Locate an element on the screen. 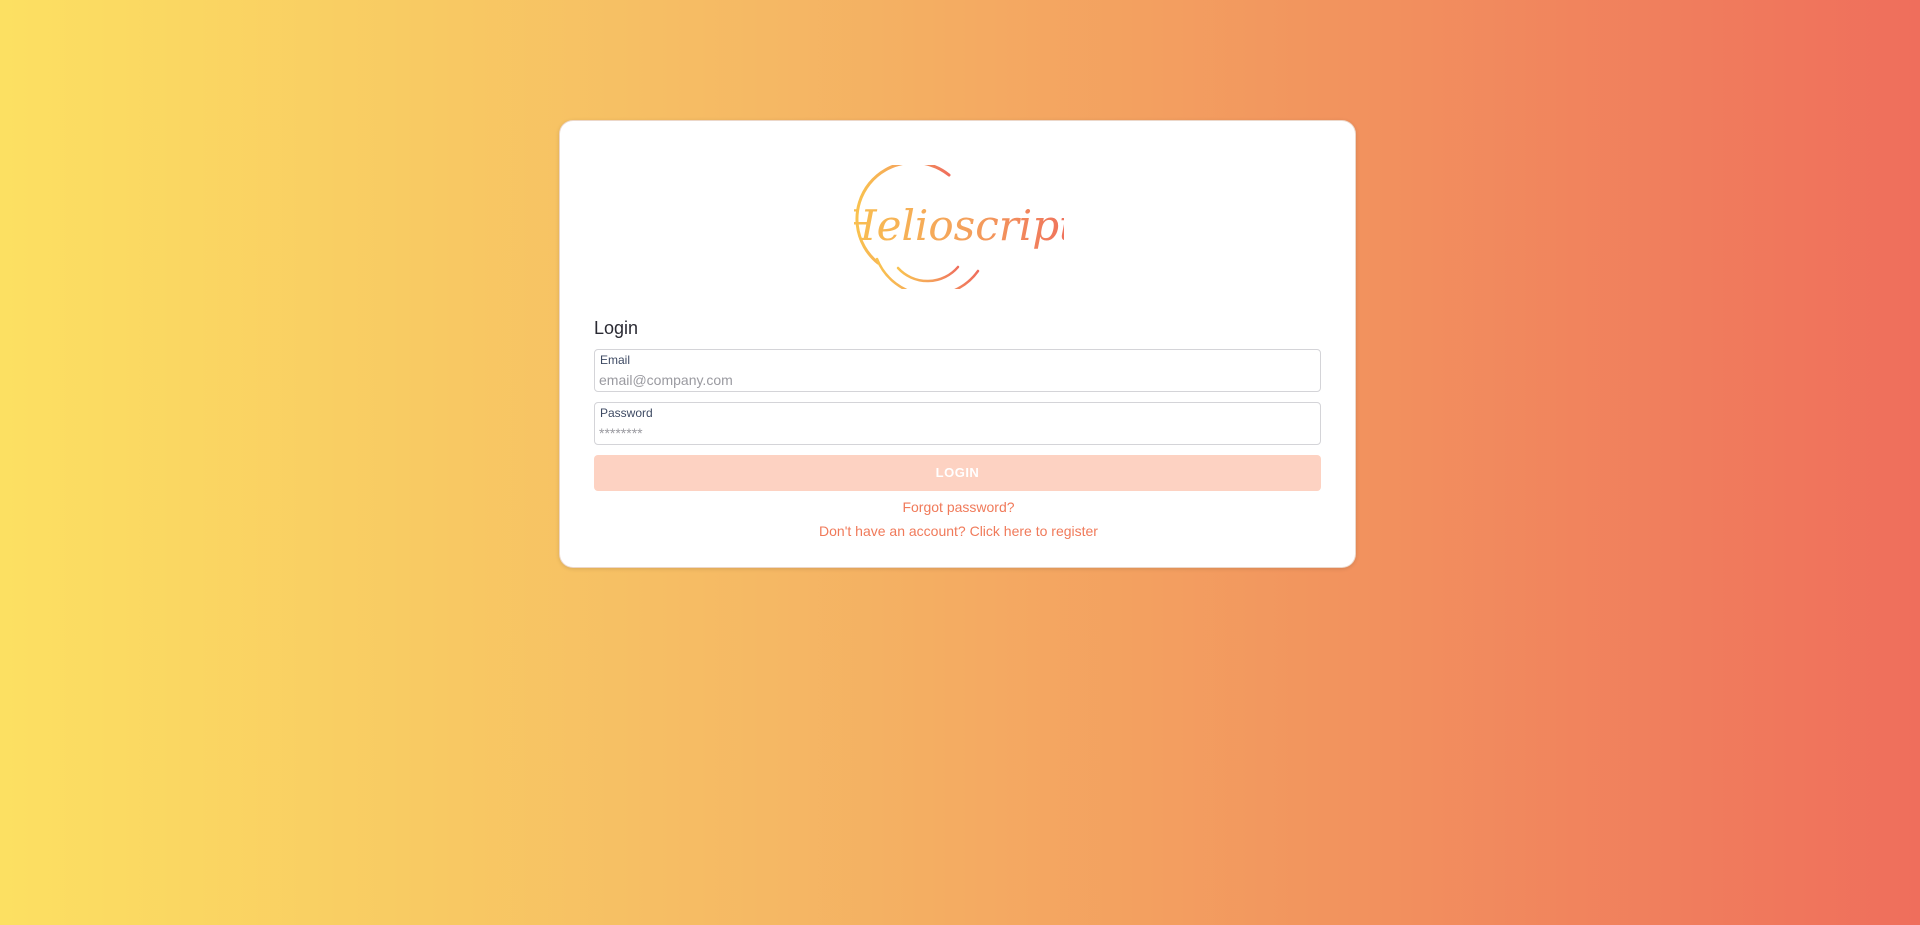  login-button: LOGIN is located at coordinates (957, 473).